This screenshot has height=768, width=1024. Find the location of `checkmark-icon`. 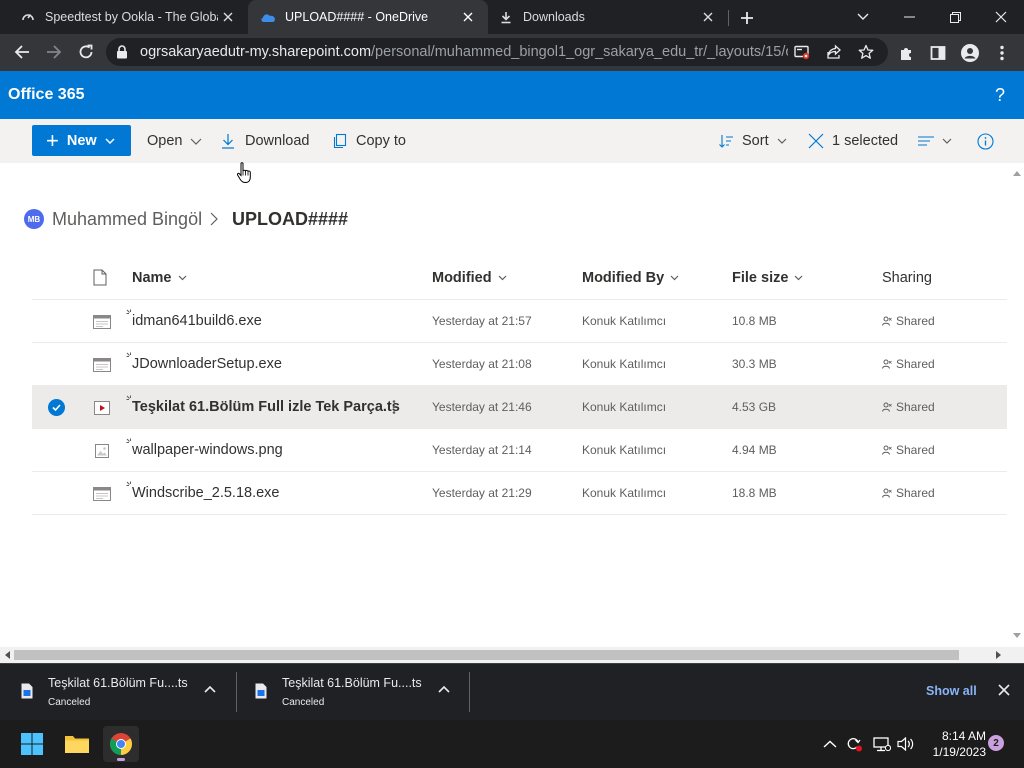

checkmark-icon is located at coordinates (56, 407).